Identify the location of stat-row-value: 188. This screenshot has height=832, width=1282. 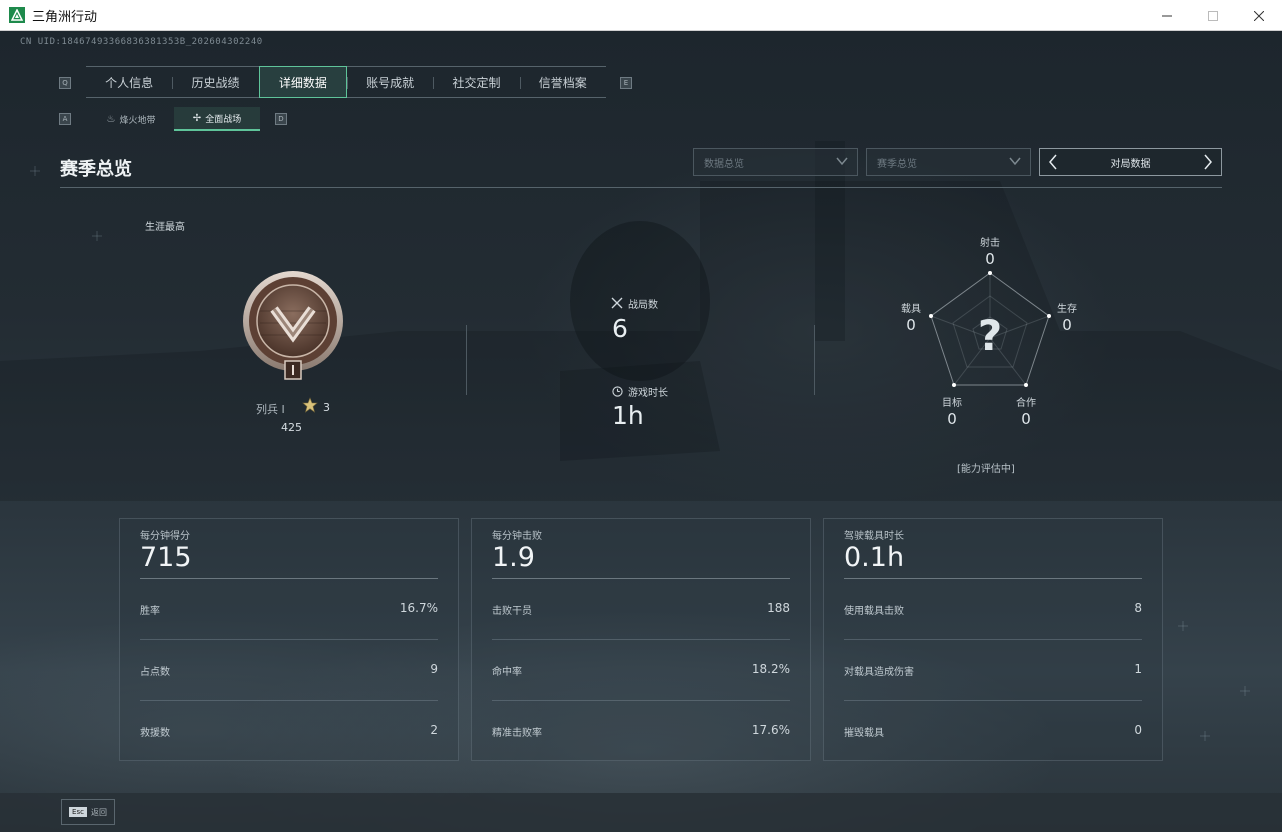
(778, 608).